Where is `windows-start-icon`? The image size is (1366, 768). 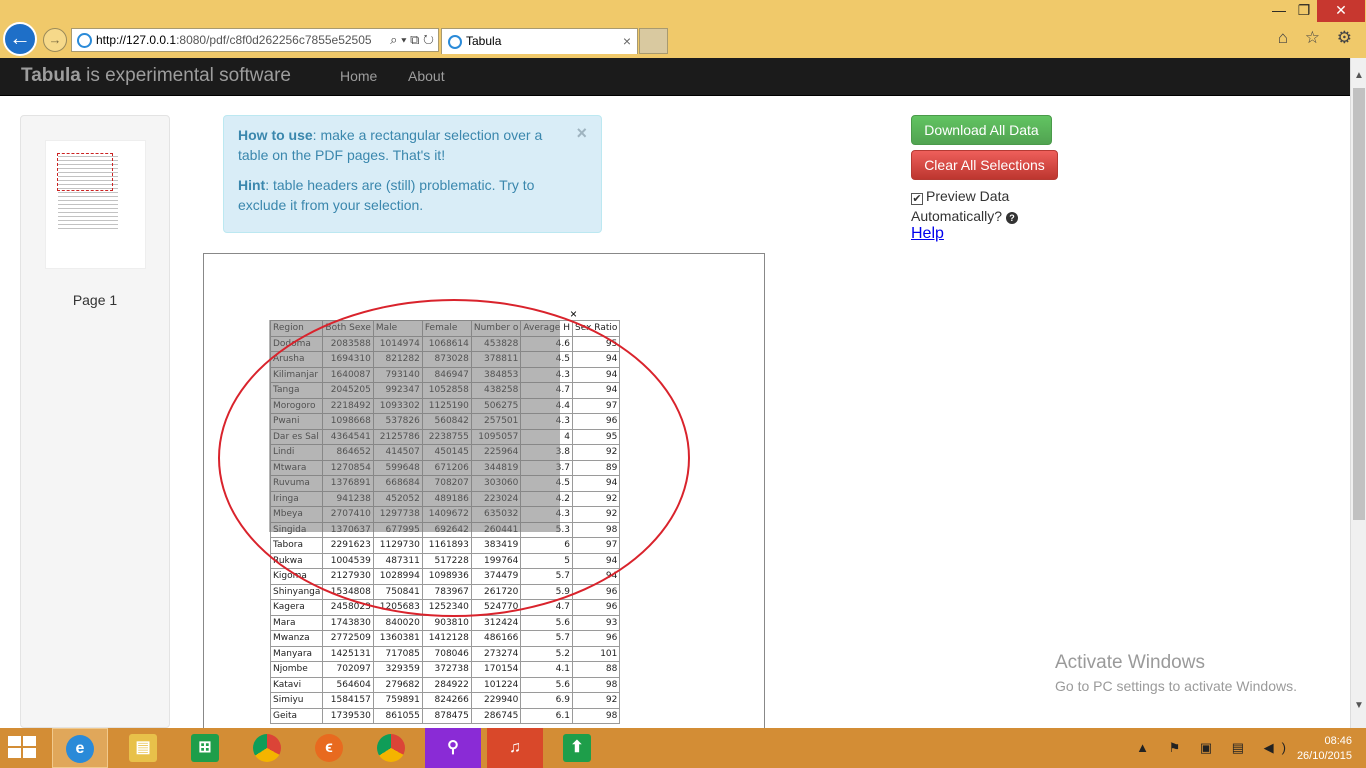
windows-start-icon is located at coordinates (23, 748).